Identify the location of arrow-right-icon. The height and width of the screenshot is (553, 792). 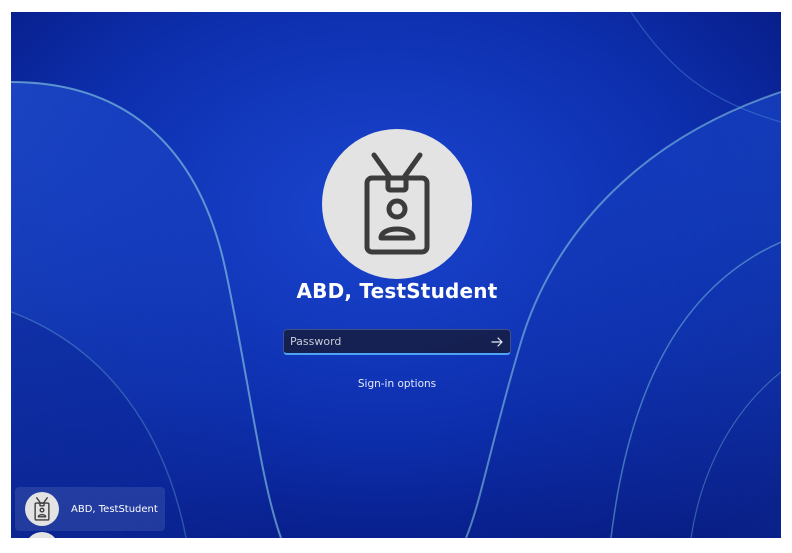
(497, 341).